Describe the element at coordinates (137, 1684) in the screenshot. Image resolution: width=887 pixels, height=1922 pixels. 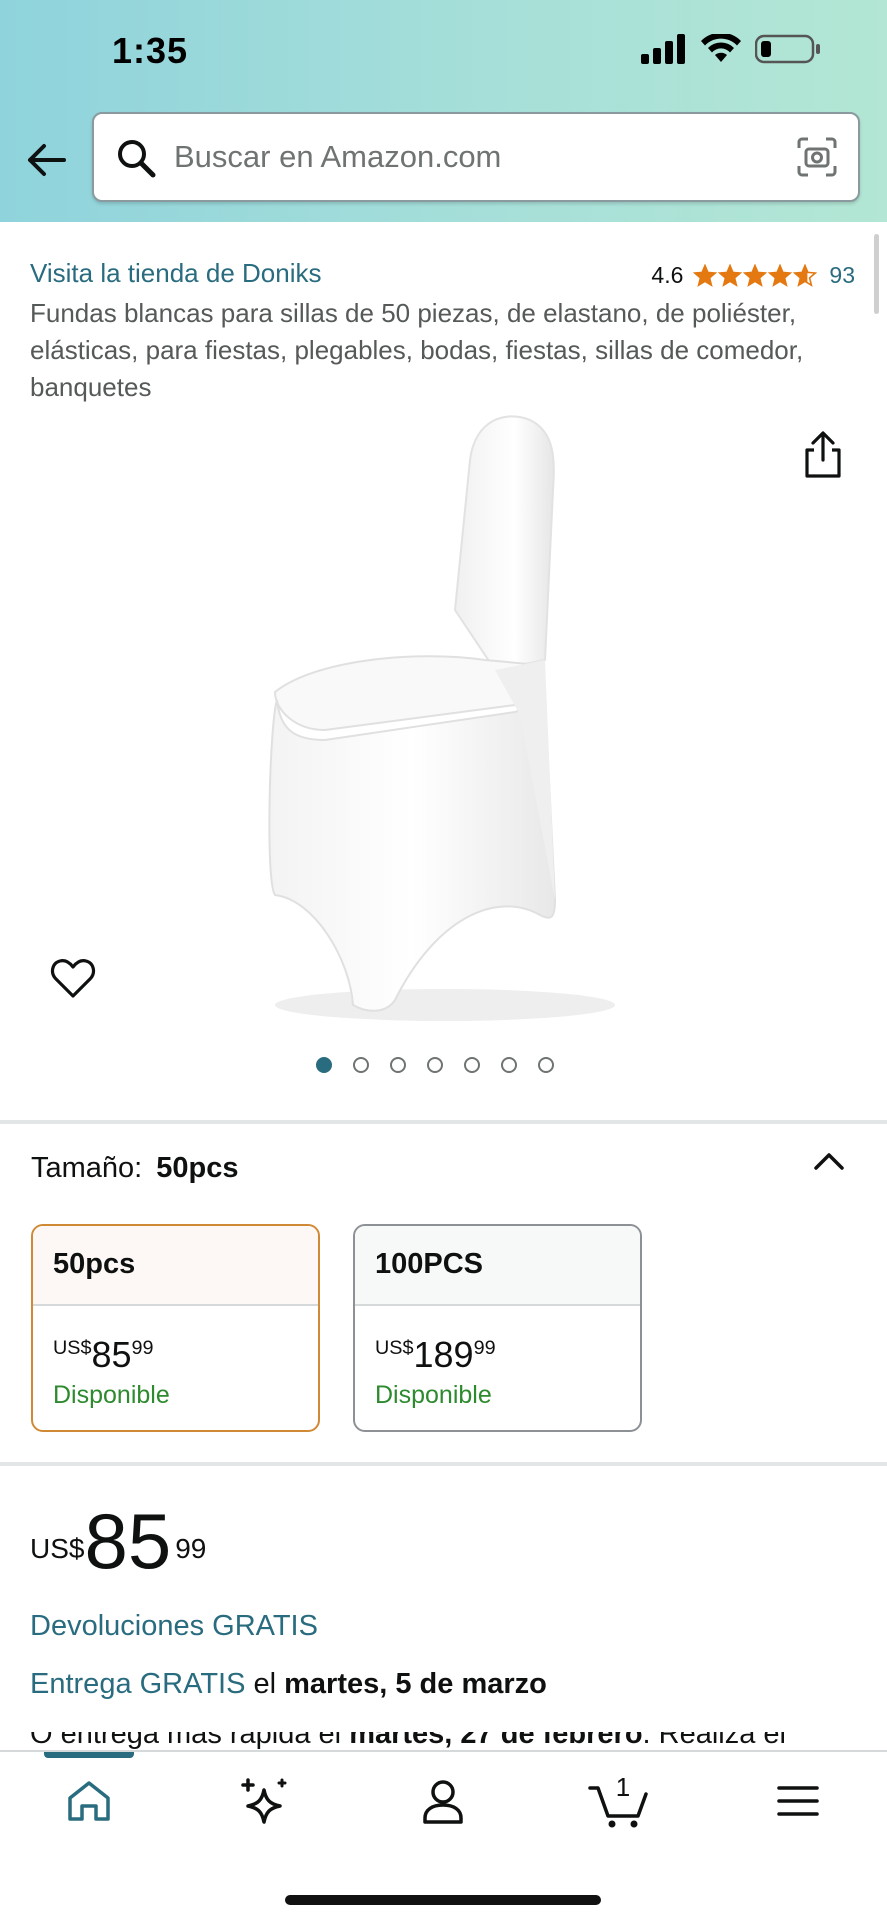
I see `free-delivery-link: Entrega GRATIS` at that location.